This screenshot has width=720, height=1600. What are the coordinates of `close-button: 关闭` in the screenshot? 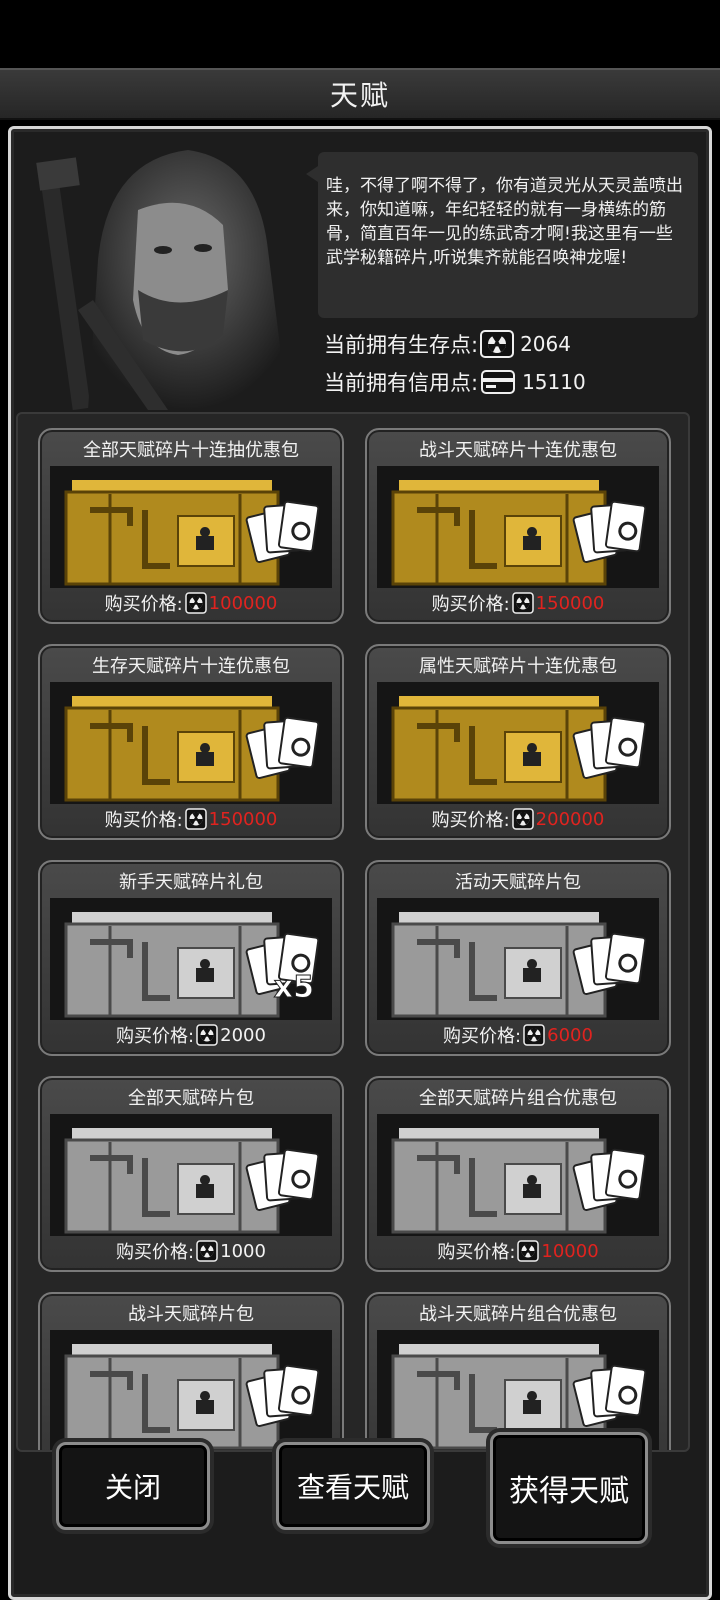 It's located at (133, 1486).